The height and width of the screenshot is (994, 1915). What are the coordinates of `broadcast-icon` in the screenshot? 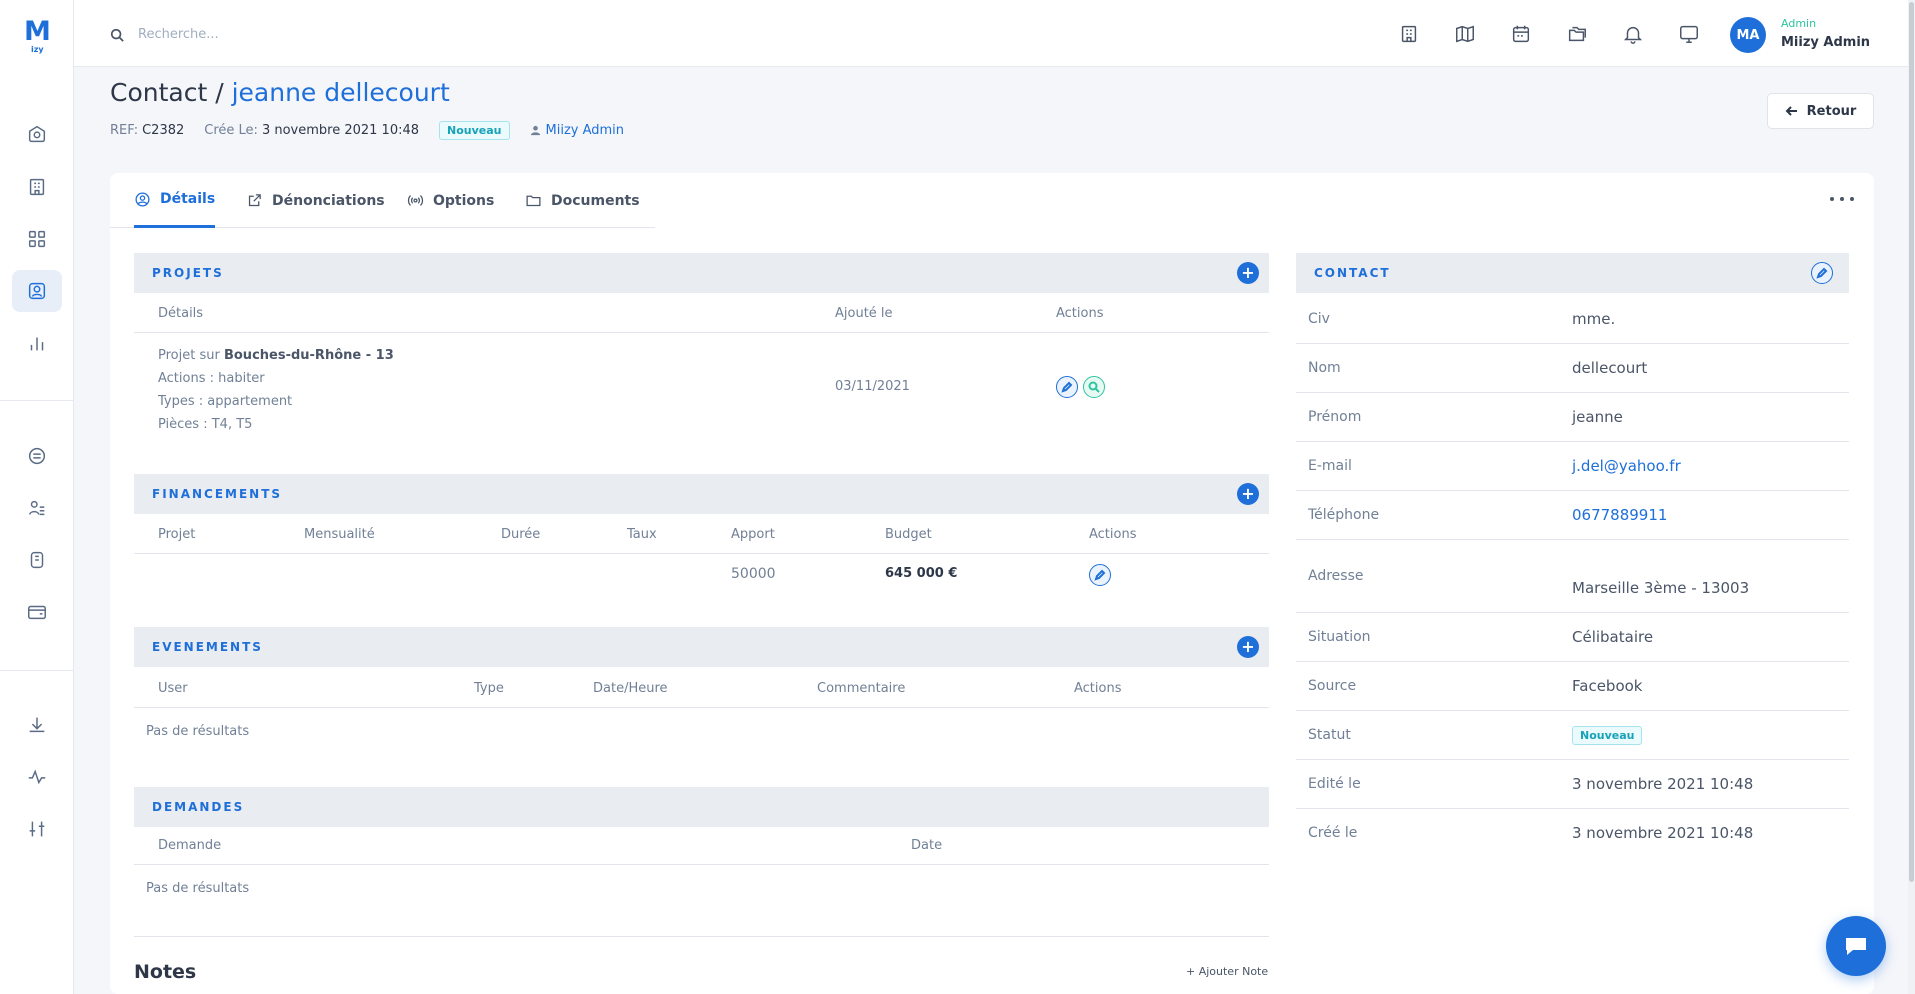 It's located at (415, 200).